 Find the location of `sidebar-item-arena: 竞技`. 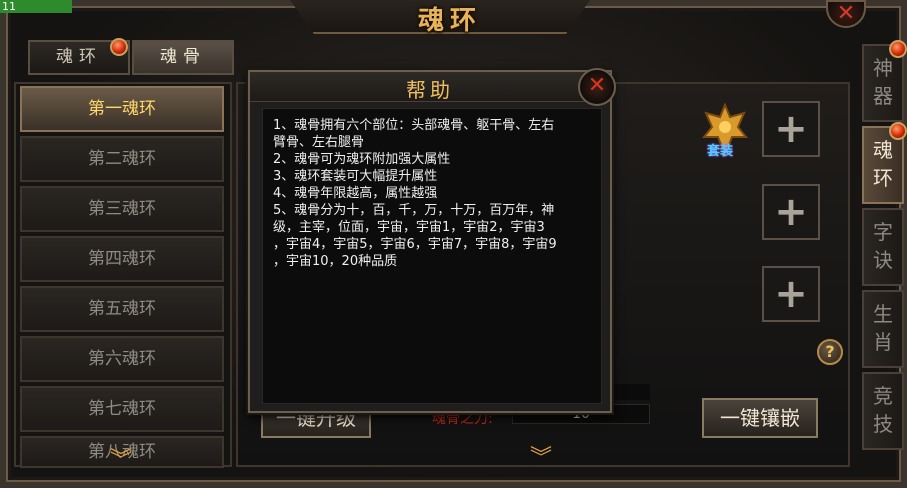

sidebar-item-arena: 竞技 is located at coordinates (883, 411).